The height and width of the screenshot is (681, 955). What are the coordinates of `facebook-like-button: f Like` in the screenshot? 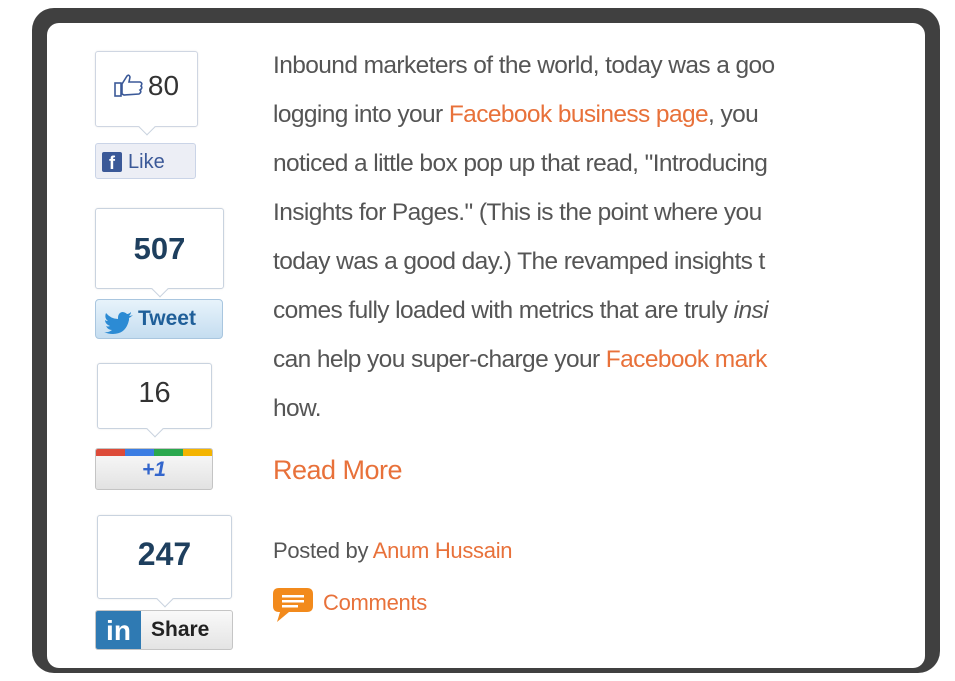 It's located at (145, 161).